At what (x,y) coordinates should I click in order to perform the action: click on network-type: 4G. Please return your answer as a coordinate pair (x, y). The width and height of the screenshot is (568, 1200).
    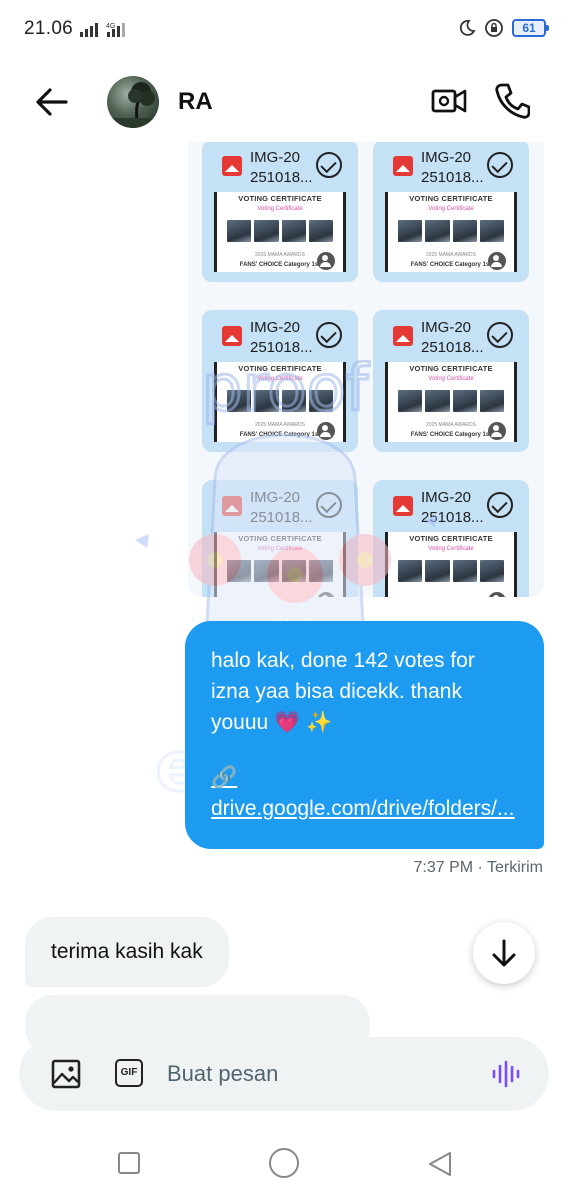
    Looking at the image, I should click on (110, 26).